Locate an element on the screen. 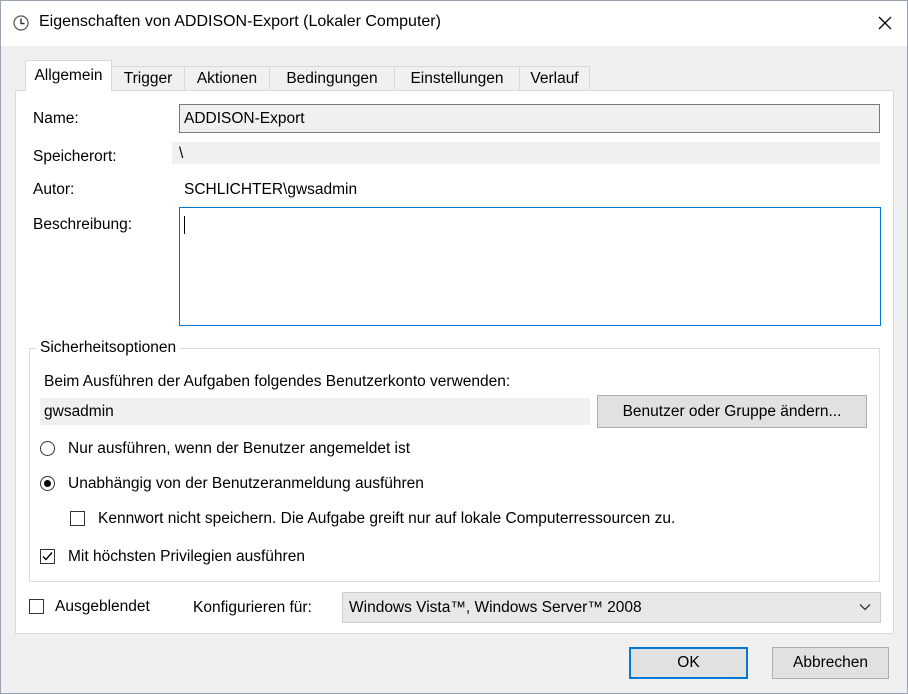  tab-label: Einstellungen is located at coordinates (457, 78).